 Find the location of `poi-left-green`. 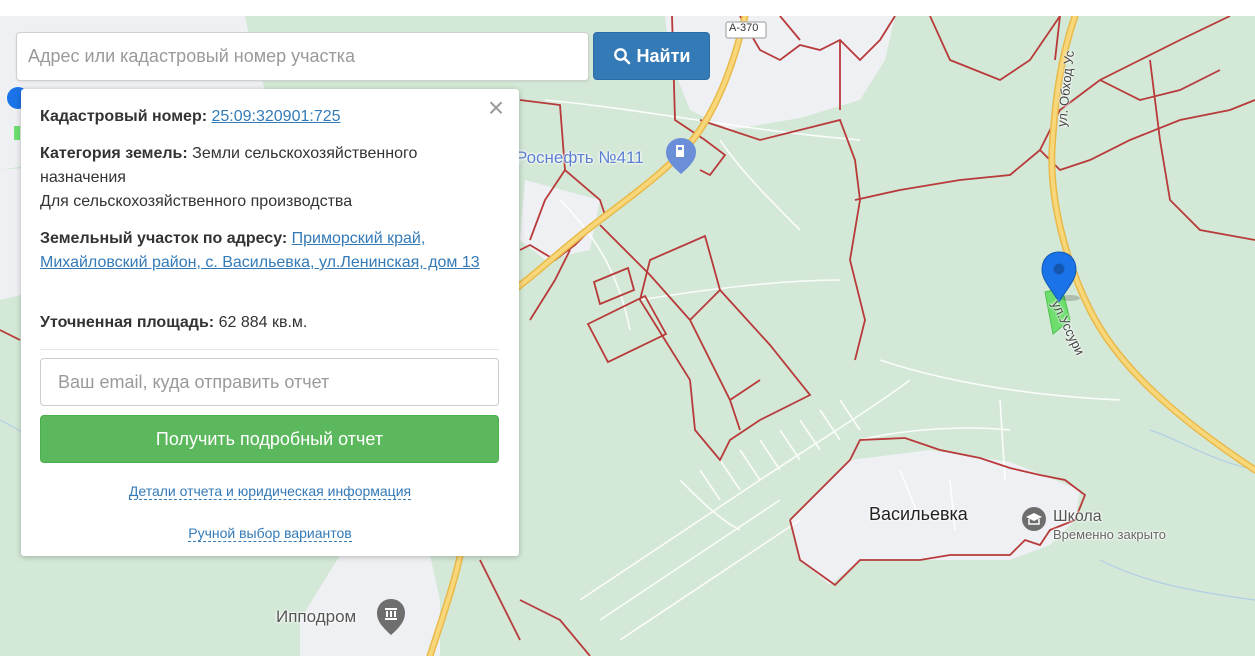

poi-left-green is located at coordinates (17, 133).